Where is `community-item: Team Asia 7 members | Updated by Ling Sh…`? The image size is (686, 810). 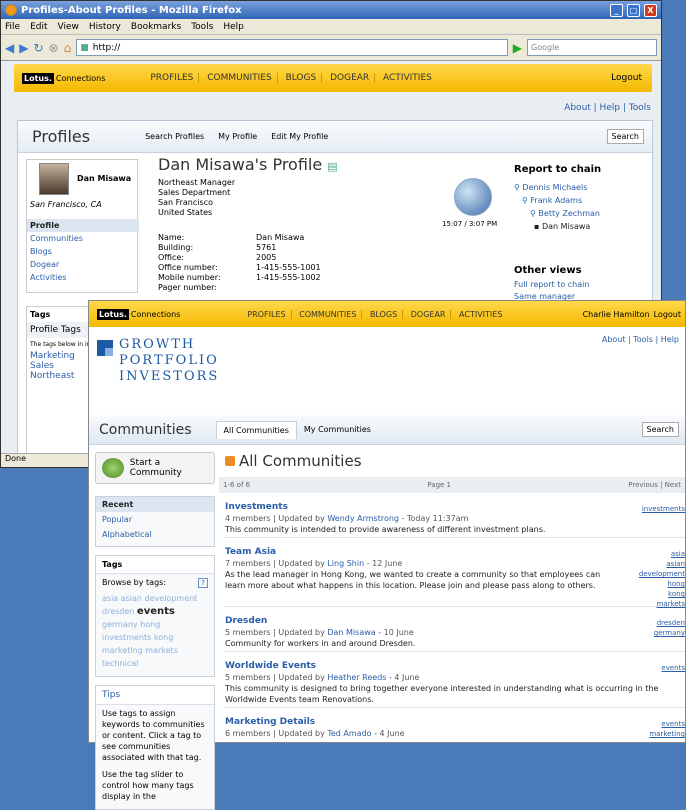
community-item: Team Asia 7 members | Updated by Ling Sh… is located at coordinates (455, 578).